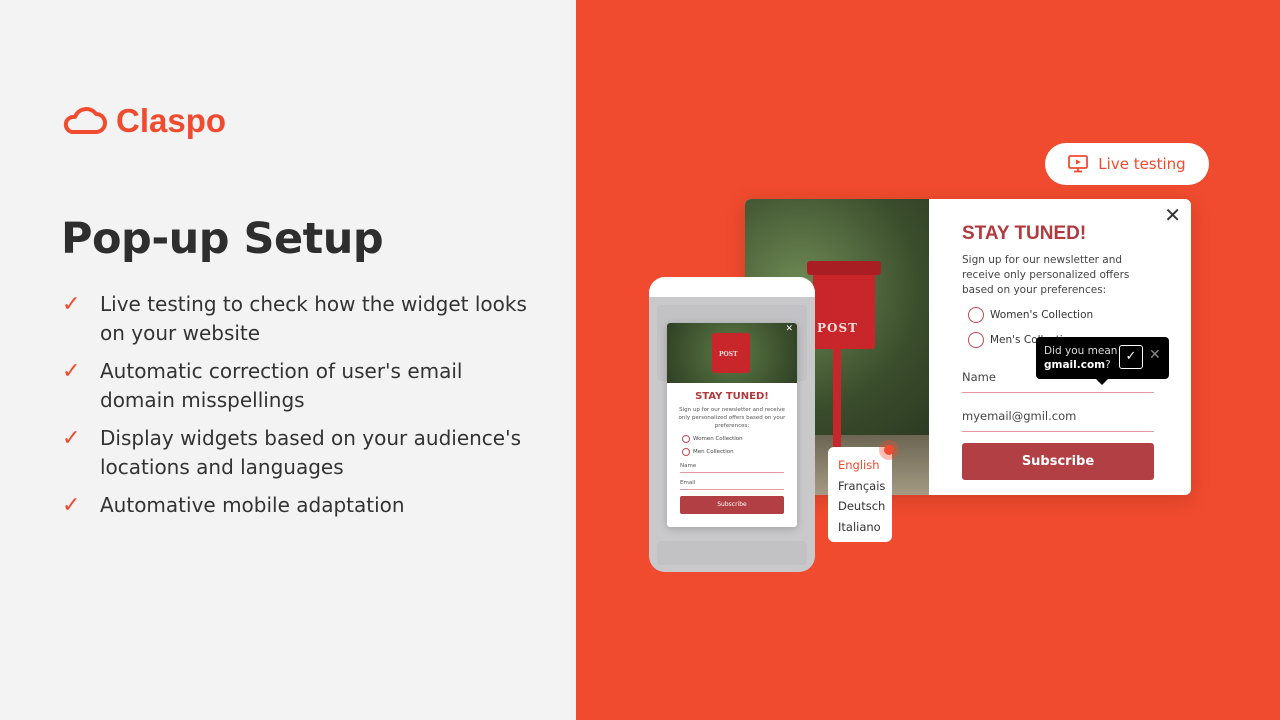 The image size is (1280, 720). I want to click on monitor-play-icon, so click(1078, 164).